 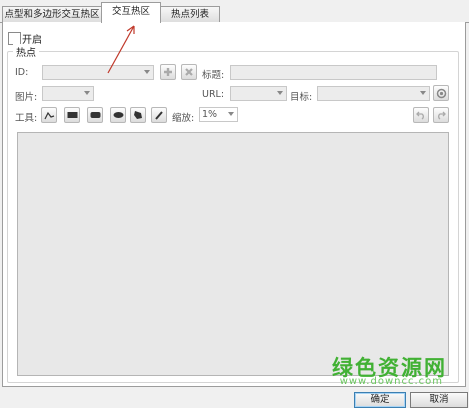 What do you see at coordinates (301, 97) in the screenshot?
I see `target-label: 目标:` at bounding box center [301, 97].